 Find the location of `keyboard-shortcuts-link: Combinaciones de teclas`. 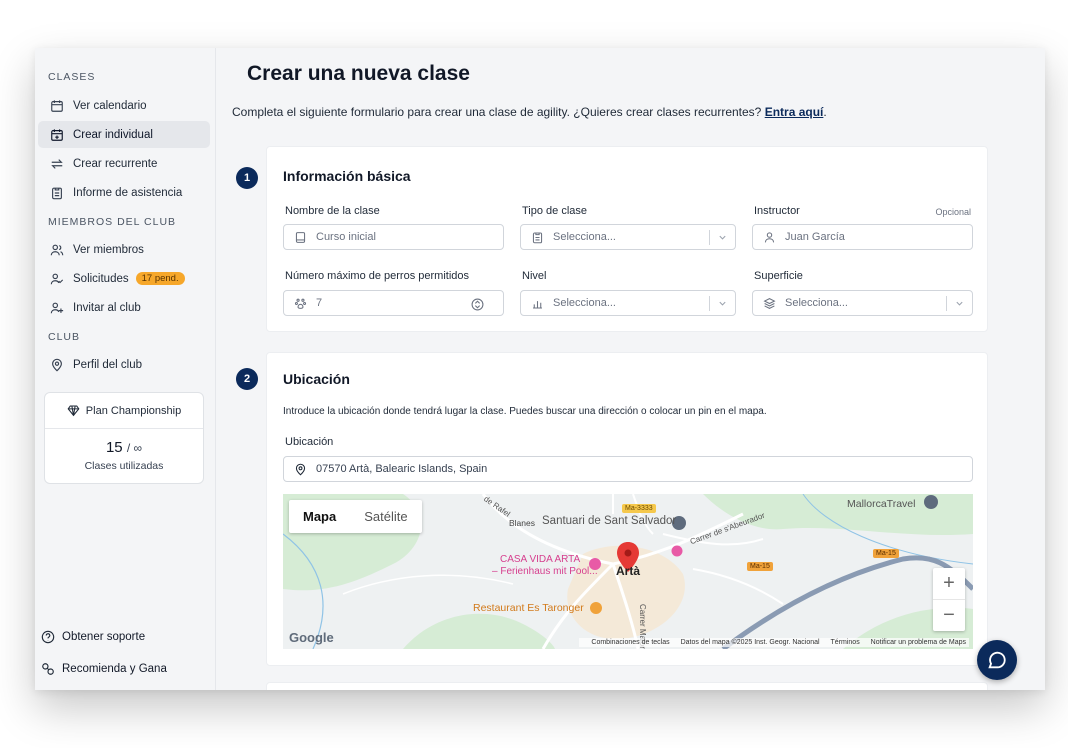

keyboard-shortcuts-link: Combinaciones de teclas is located at coordinates (630, 642).